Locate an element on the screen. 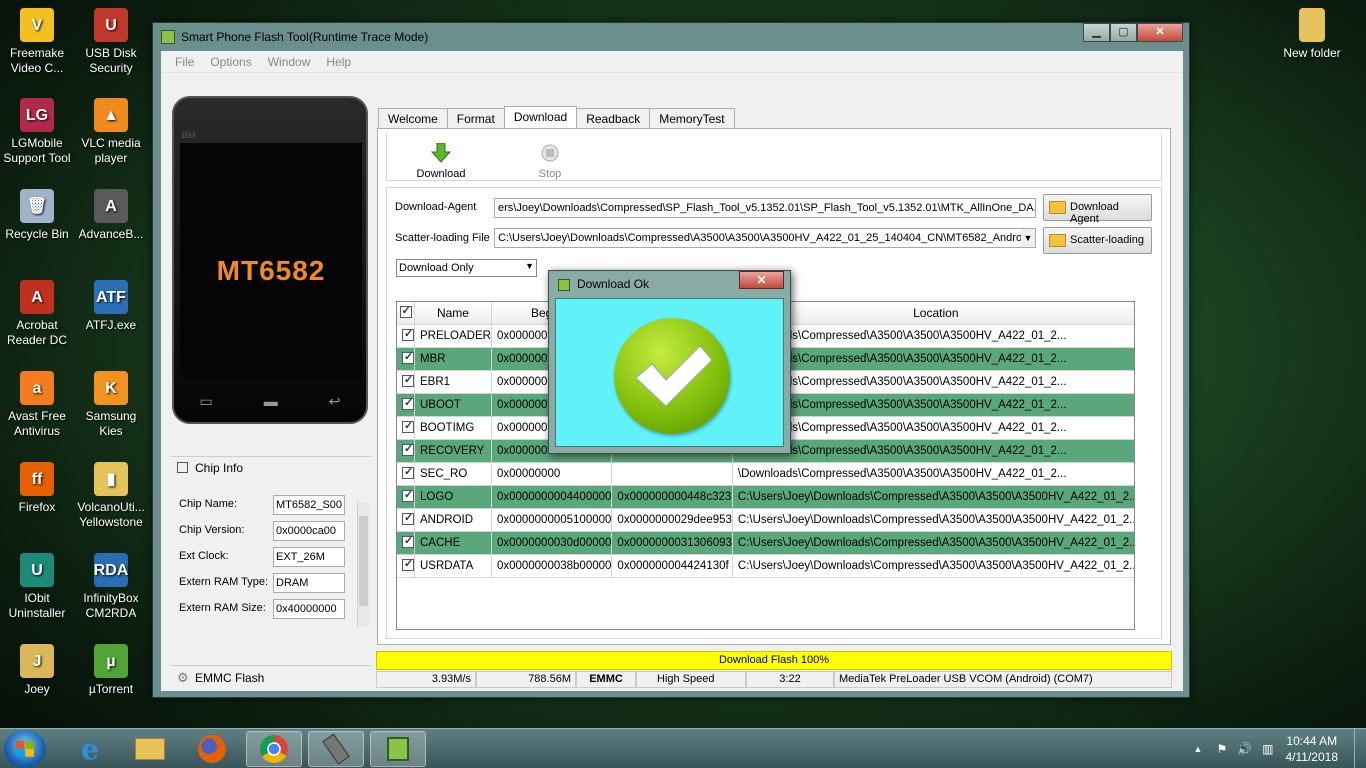 This screenshot has width=1366, height=768. scrollbar-thumb is located at coordinates (363, 561).